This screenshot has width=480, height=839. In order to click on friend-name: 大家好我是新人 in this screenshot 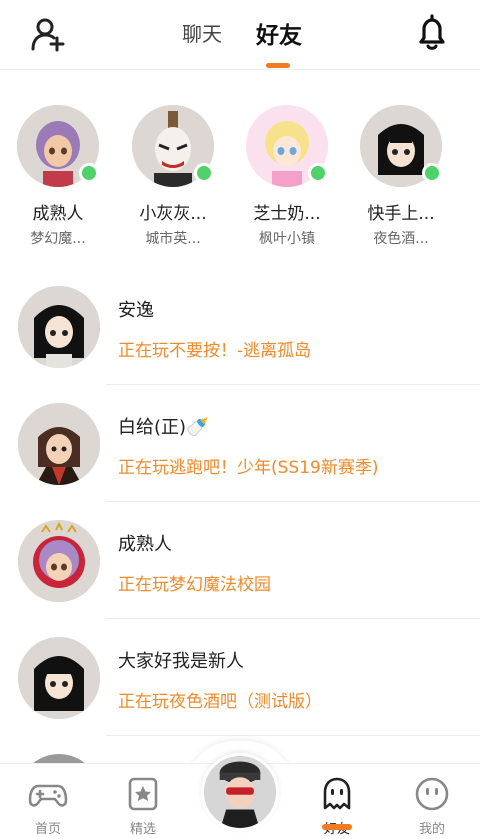, I will do `click(181, 661)`.